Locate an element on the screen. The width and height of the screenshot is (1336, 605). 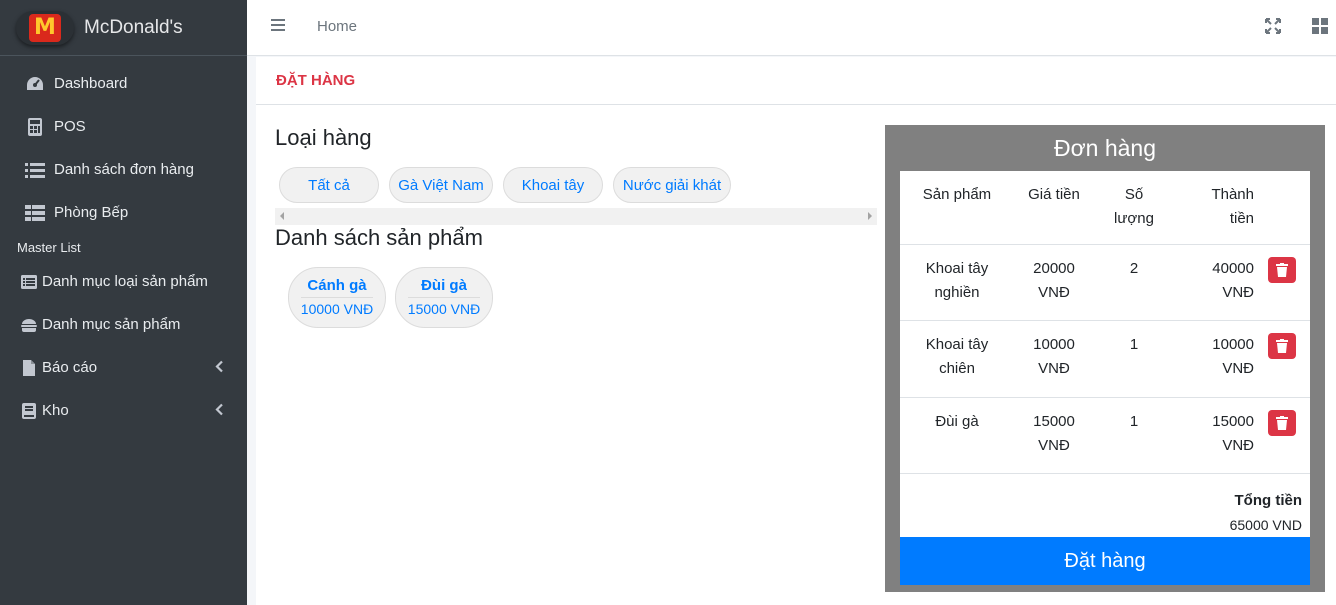
product-card: Đùi gà 15000 VNĐ is located at coordinates (444, 297).